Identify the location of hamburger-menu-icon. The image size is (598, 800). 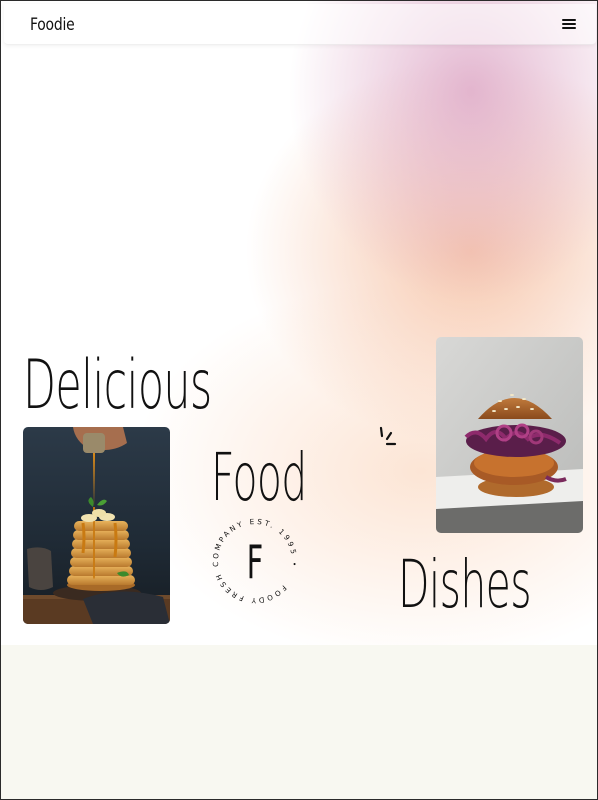
(569, 25).